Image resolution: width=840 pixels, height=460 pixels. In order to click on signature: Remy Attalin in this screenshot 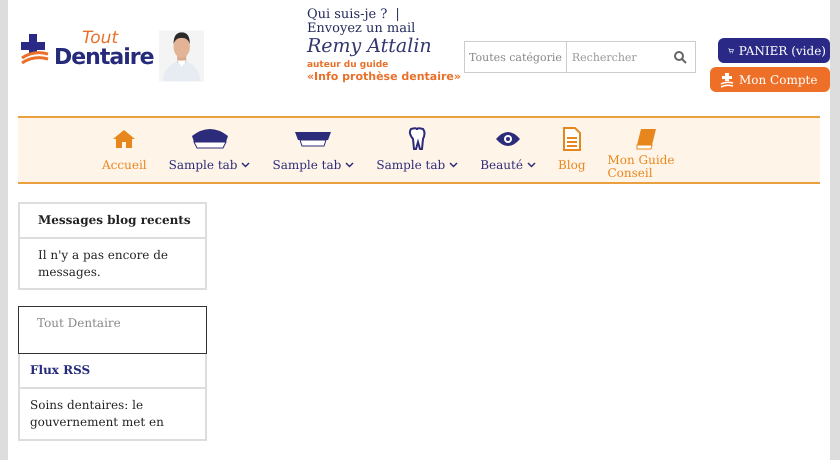, I will do `click(369, 46)`.